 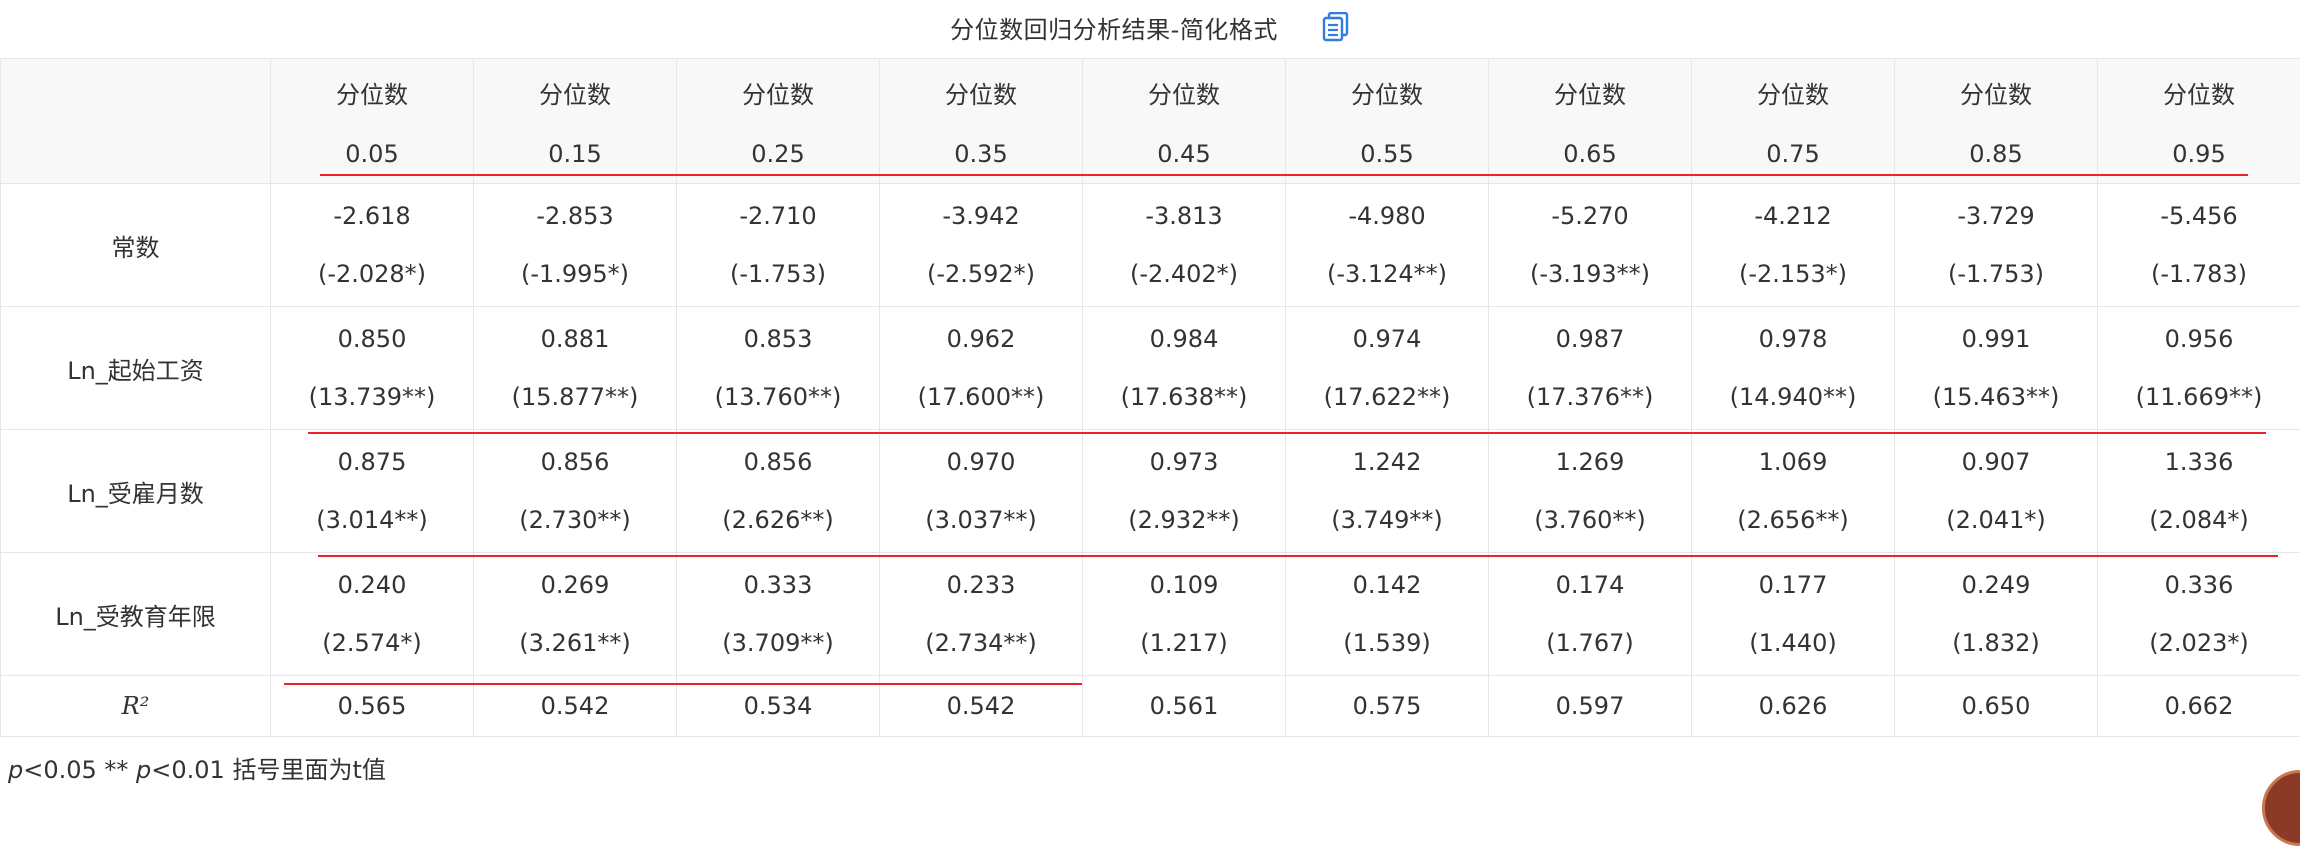 I want to click on title-bar: 分位数回归分析结果-简化格式, so click(x=1150, y=27).